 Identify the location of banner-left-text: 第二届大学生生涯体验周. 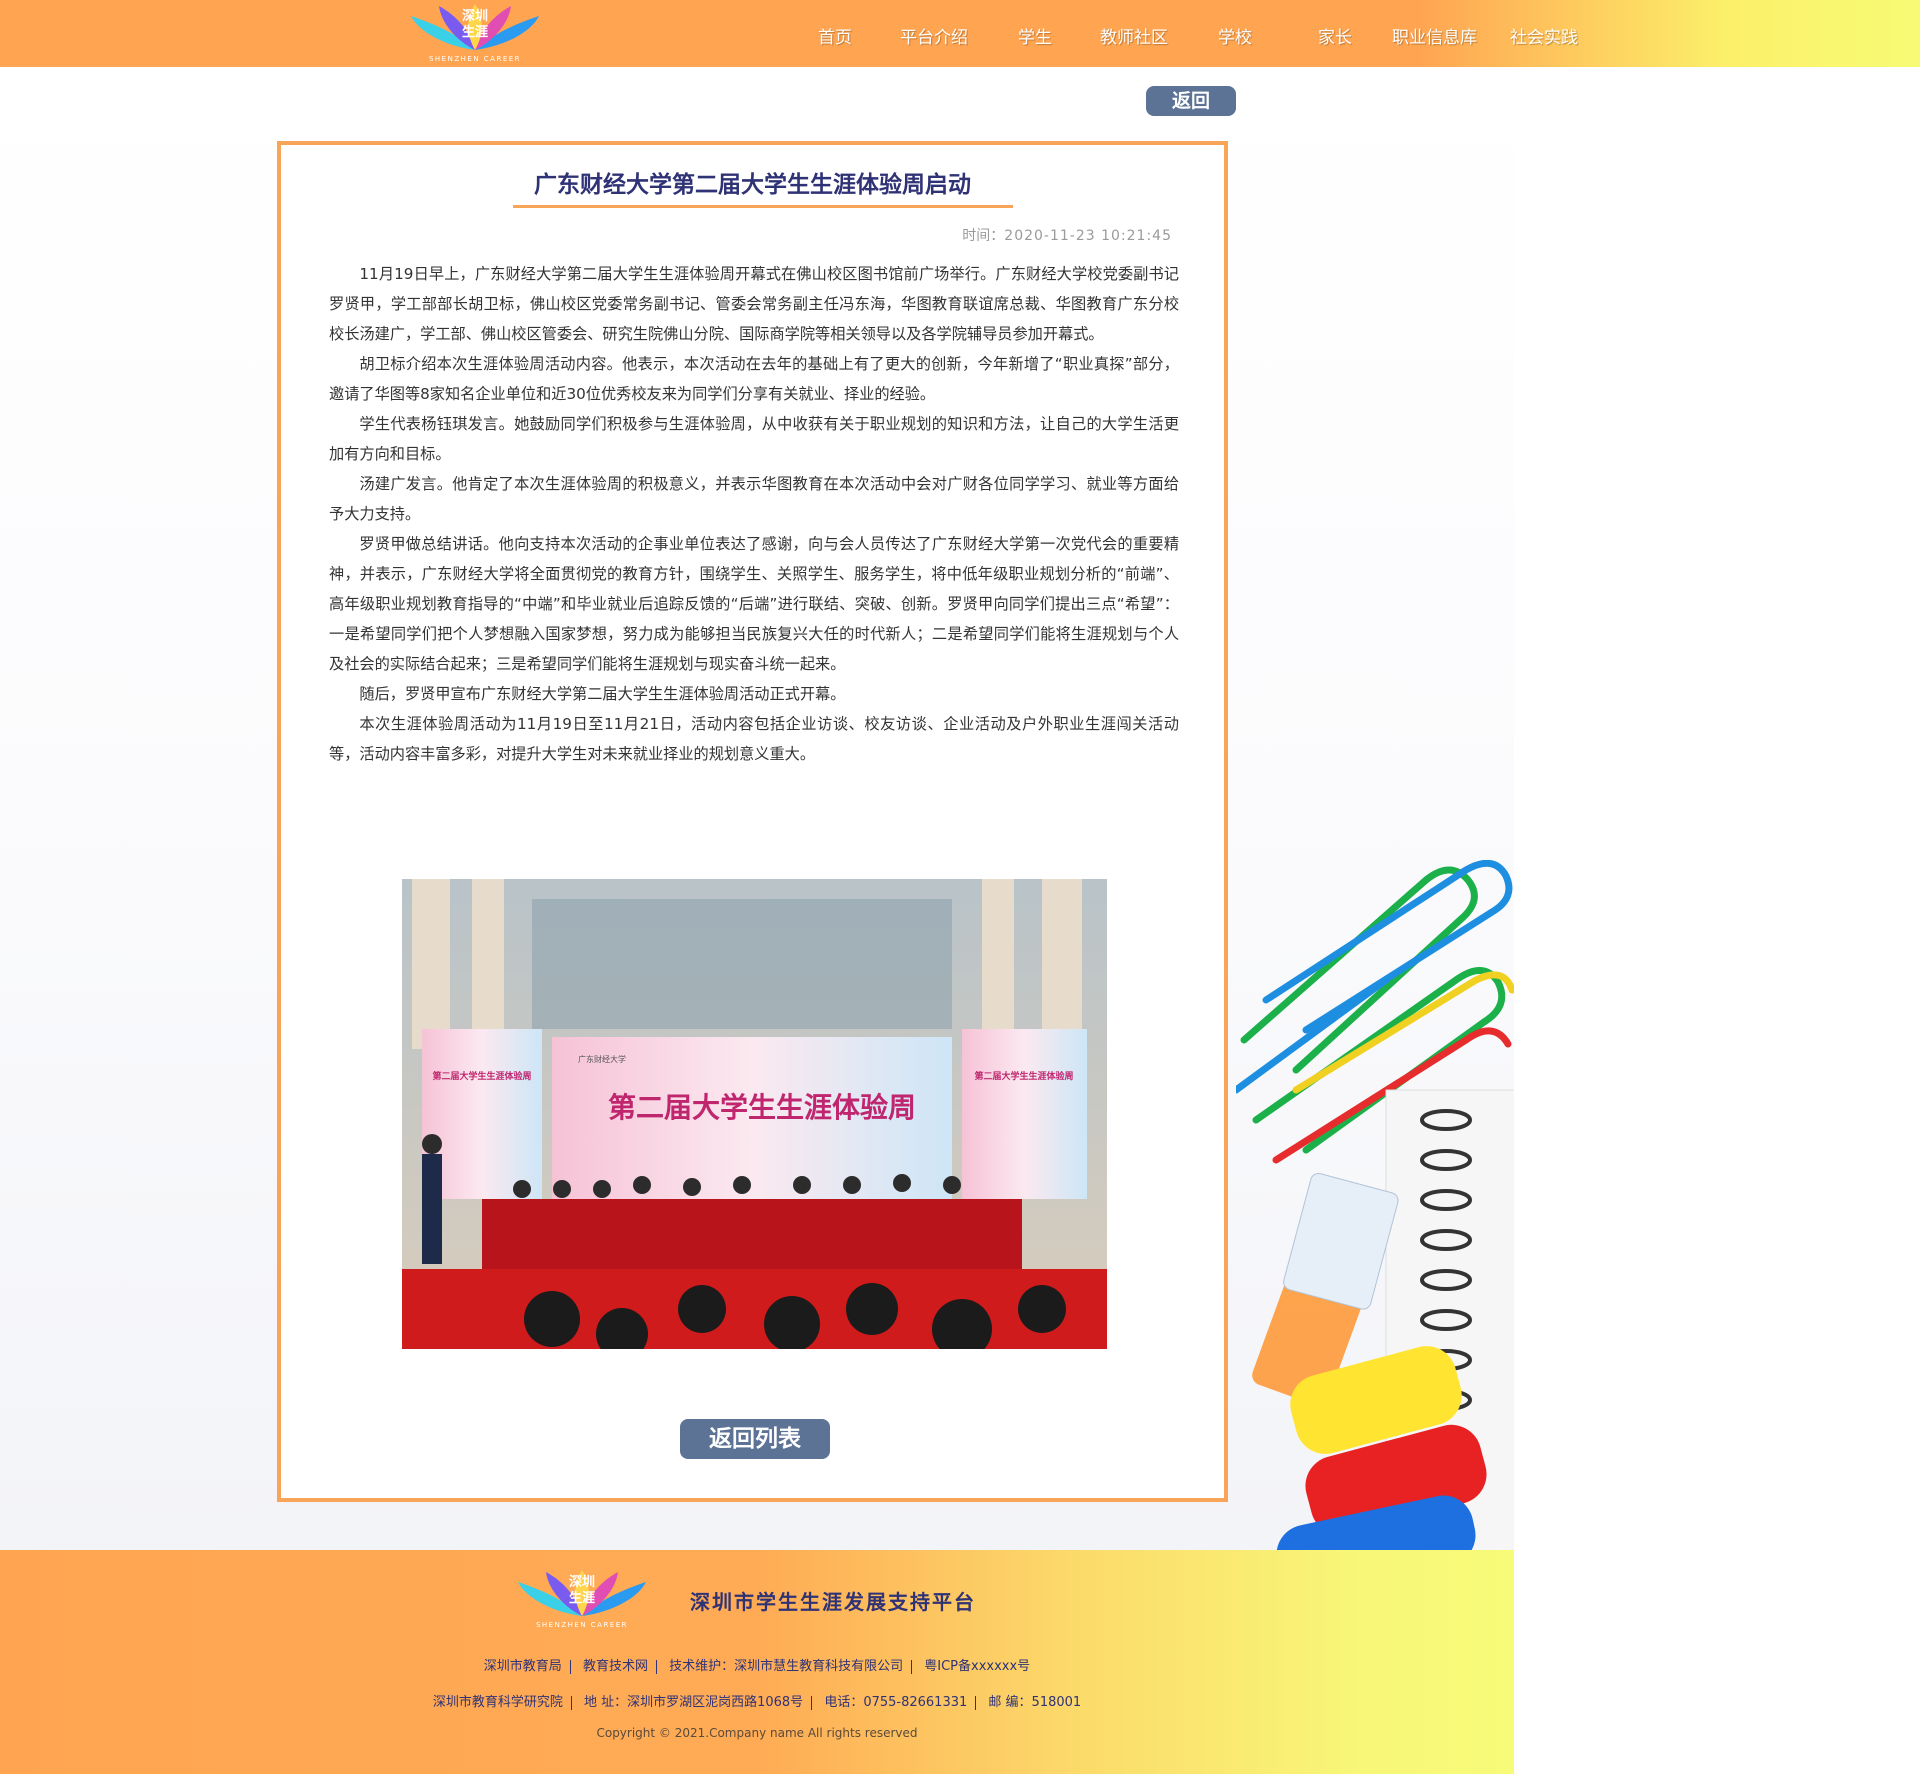
(481, 1076).